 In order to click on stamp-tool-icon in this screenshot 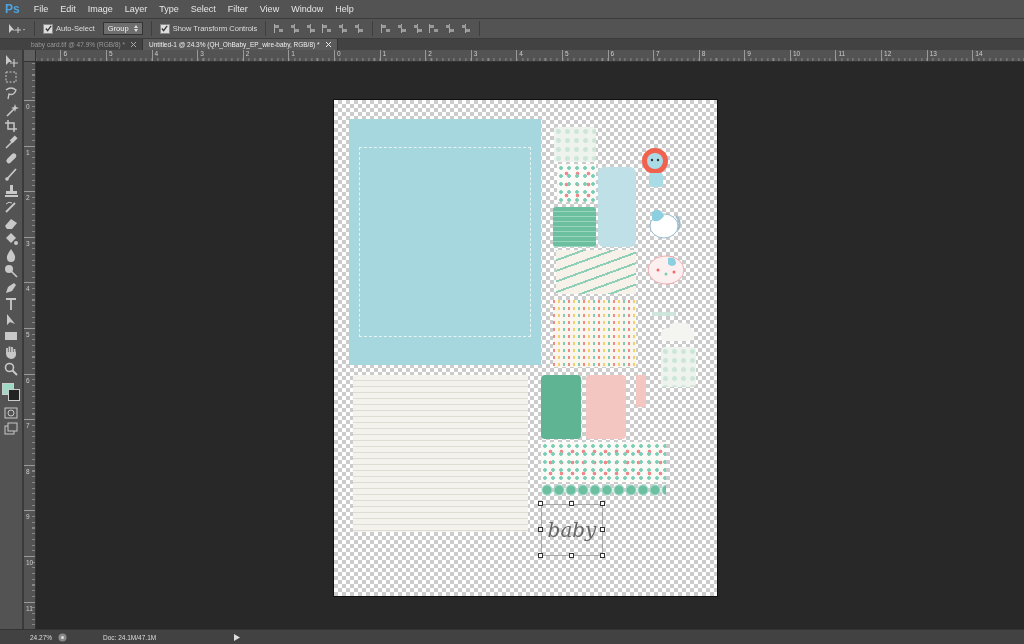, I will do `click(11, 190)`.